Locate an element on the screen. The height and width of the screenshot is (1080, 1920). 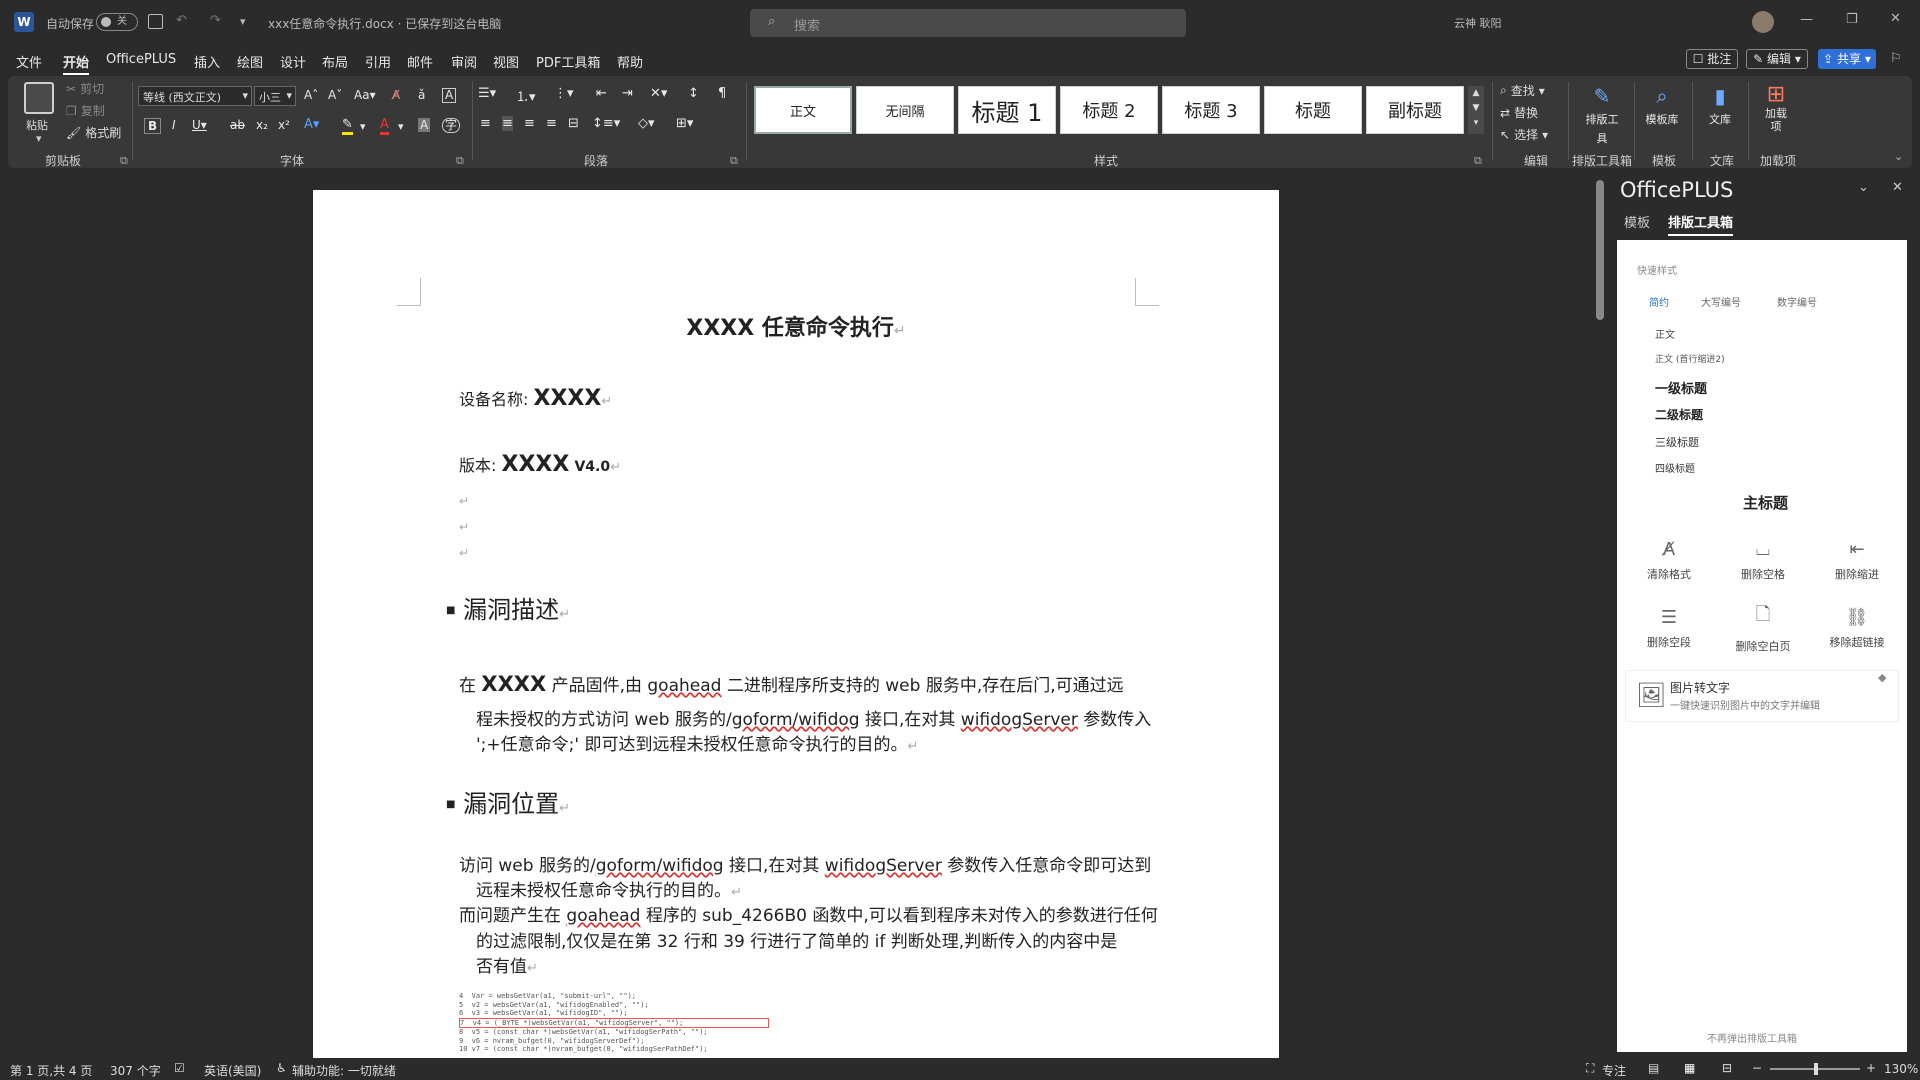
font-launcher-icon: ⧉ is located at coordinates (460, 161).